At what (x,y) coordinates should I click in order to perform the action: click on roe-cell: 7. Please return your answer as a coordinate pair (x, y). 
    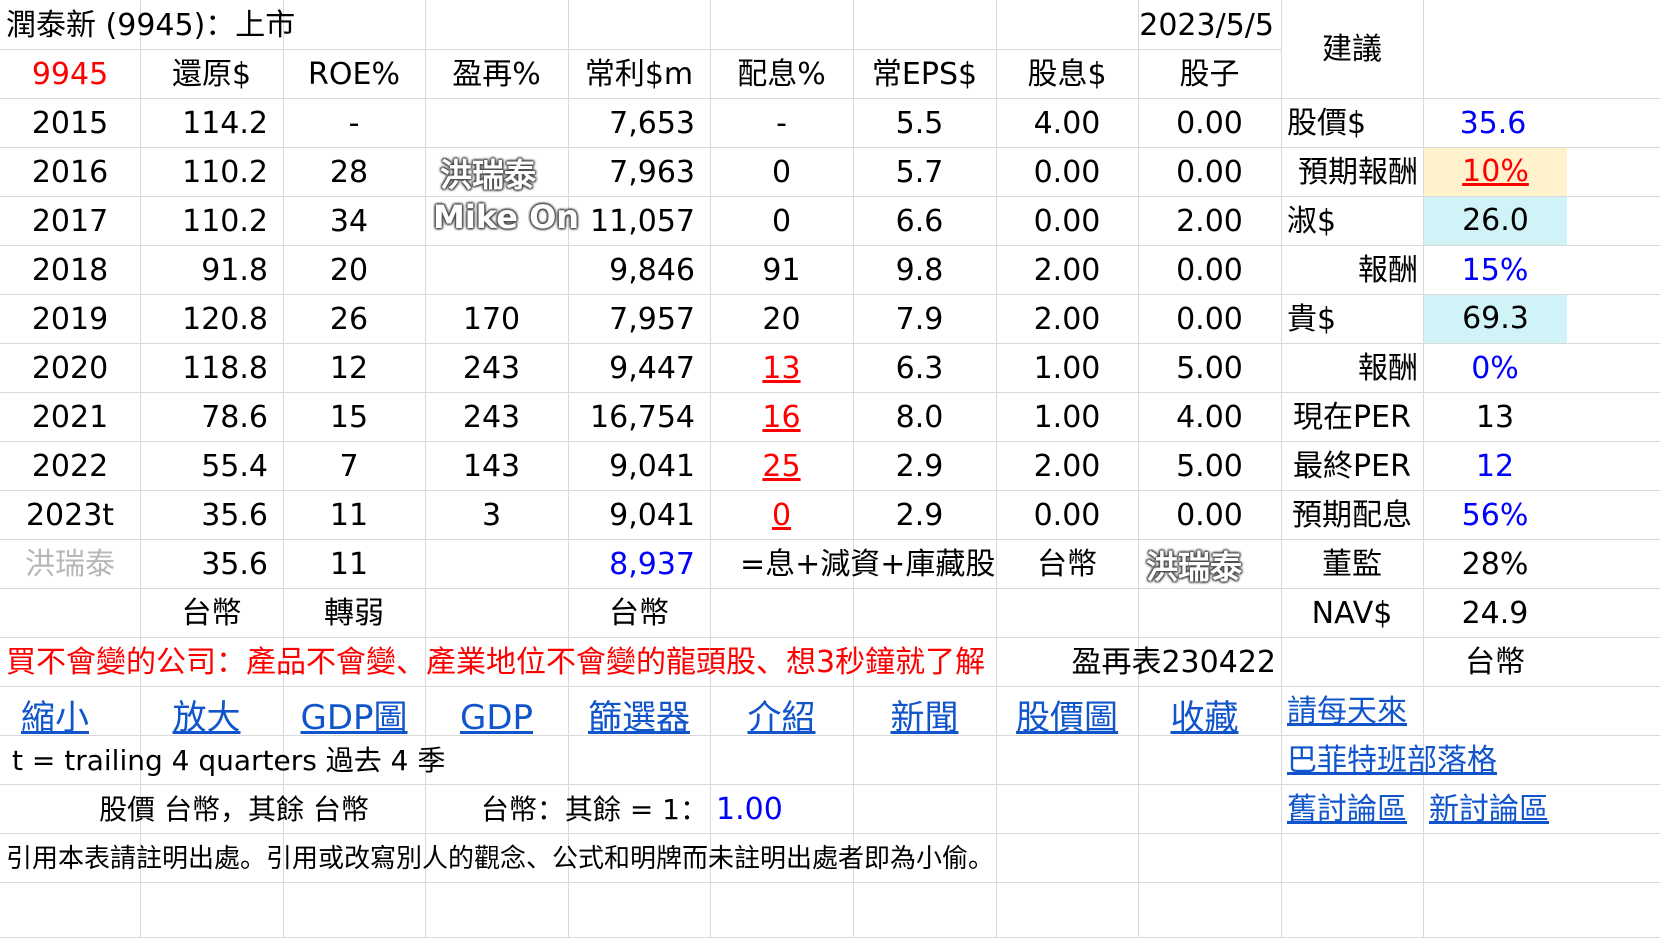
    Looking at the image, I should click on (349, 466).